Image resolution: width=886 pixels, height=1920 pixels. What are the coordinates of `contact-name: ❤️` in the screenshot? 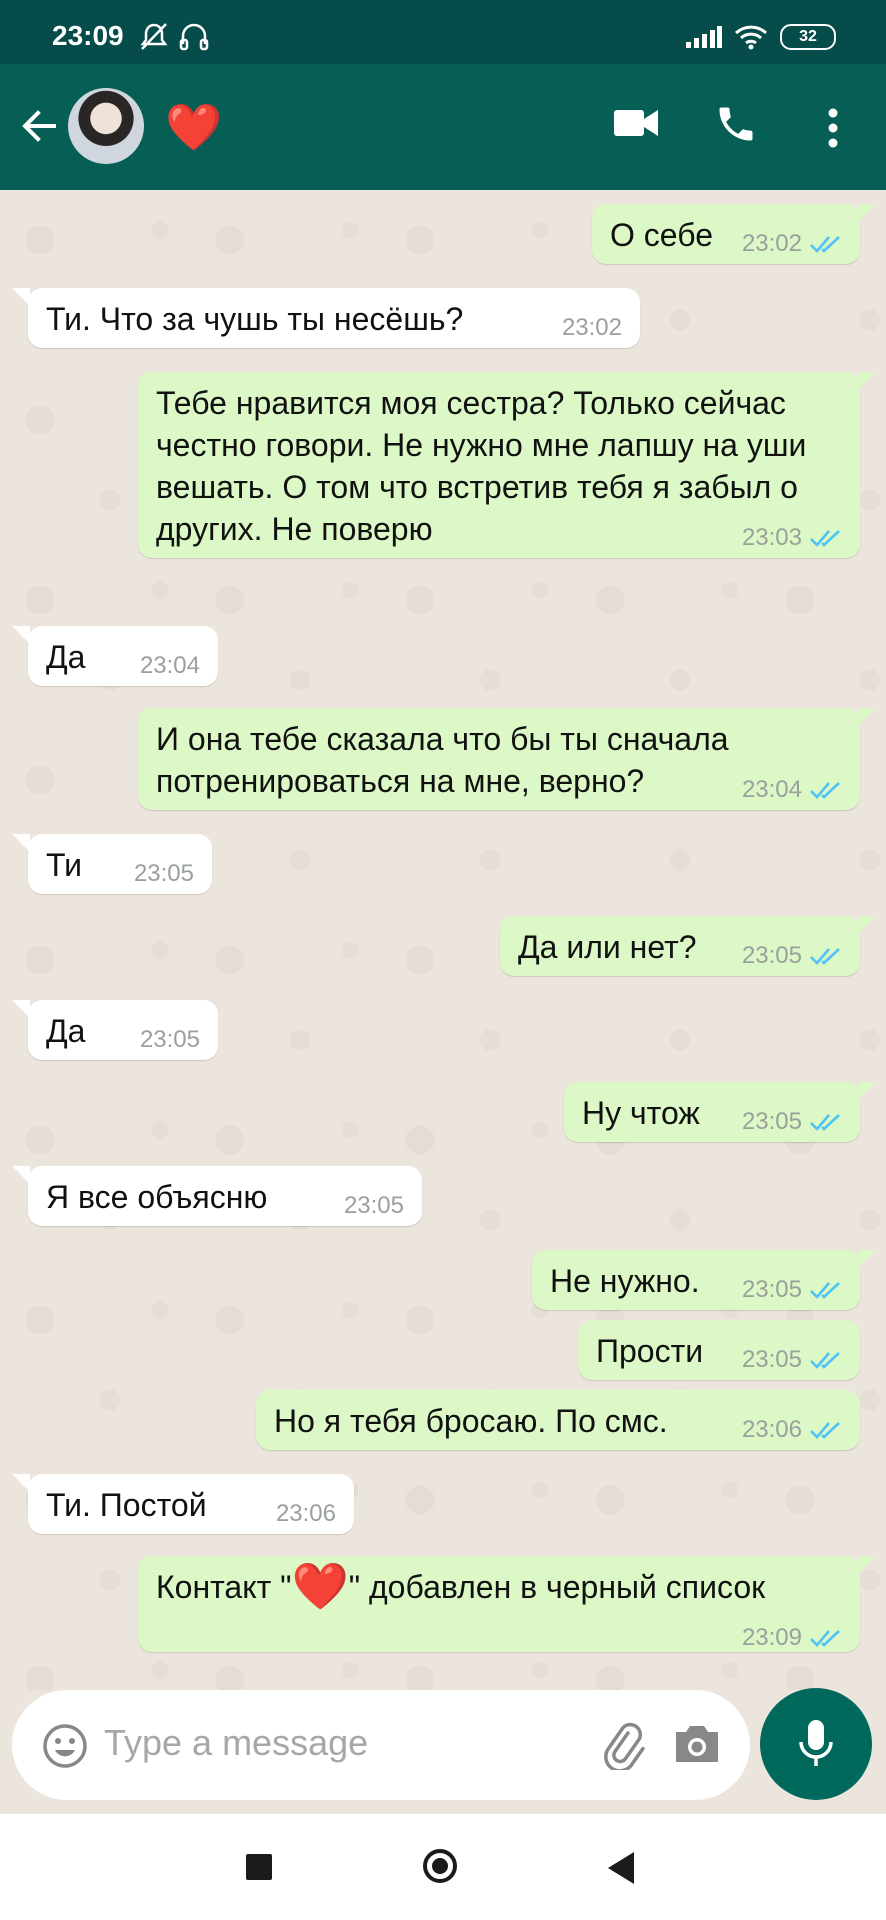 It's located at (193, 127).